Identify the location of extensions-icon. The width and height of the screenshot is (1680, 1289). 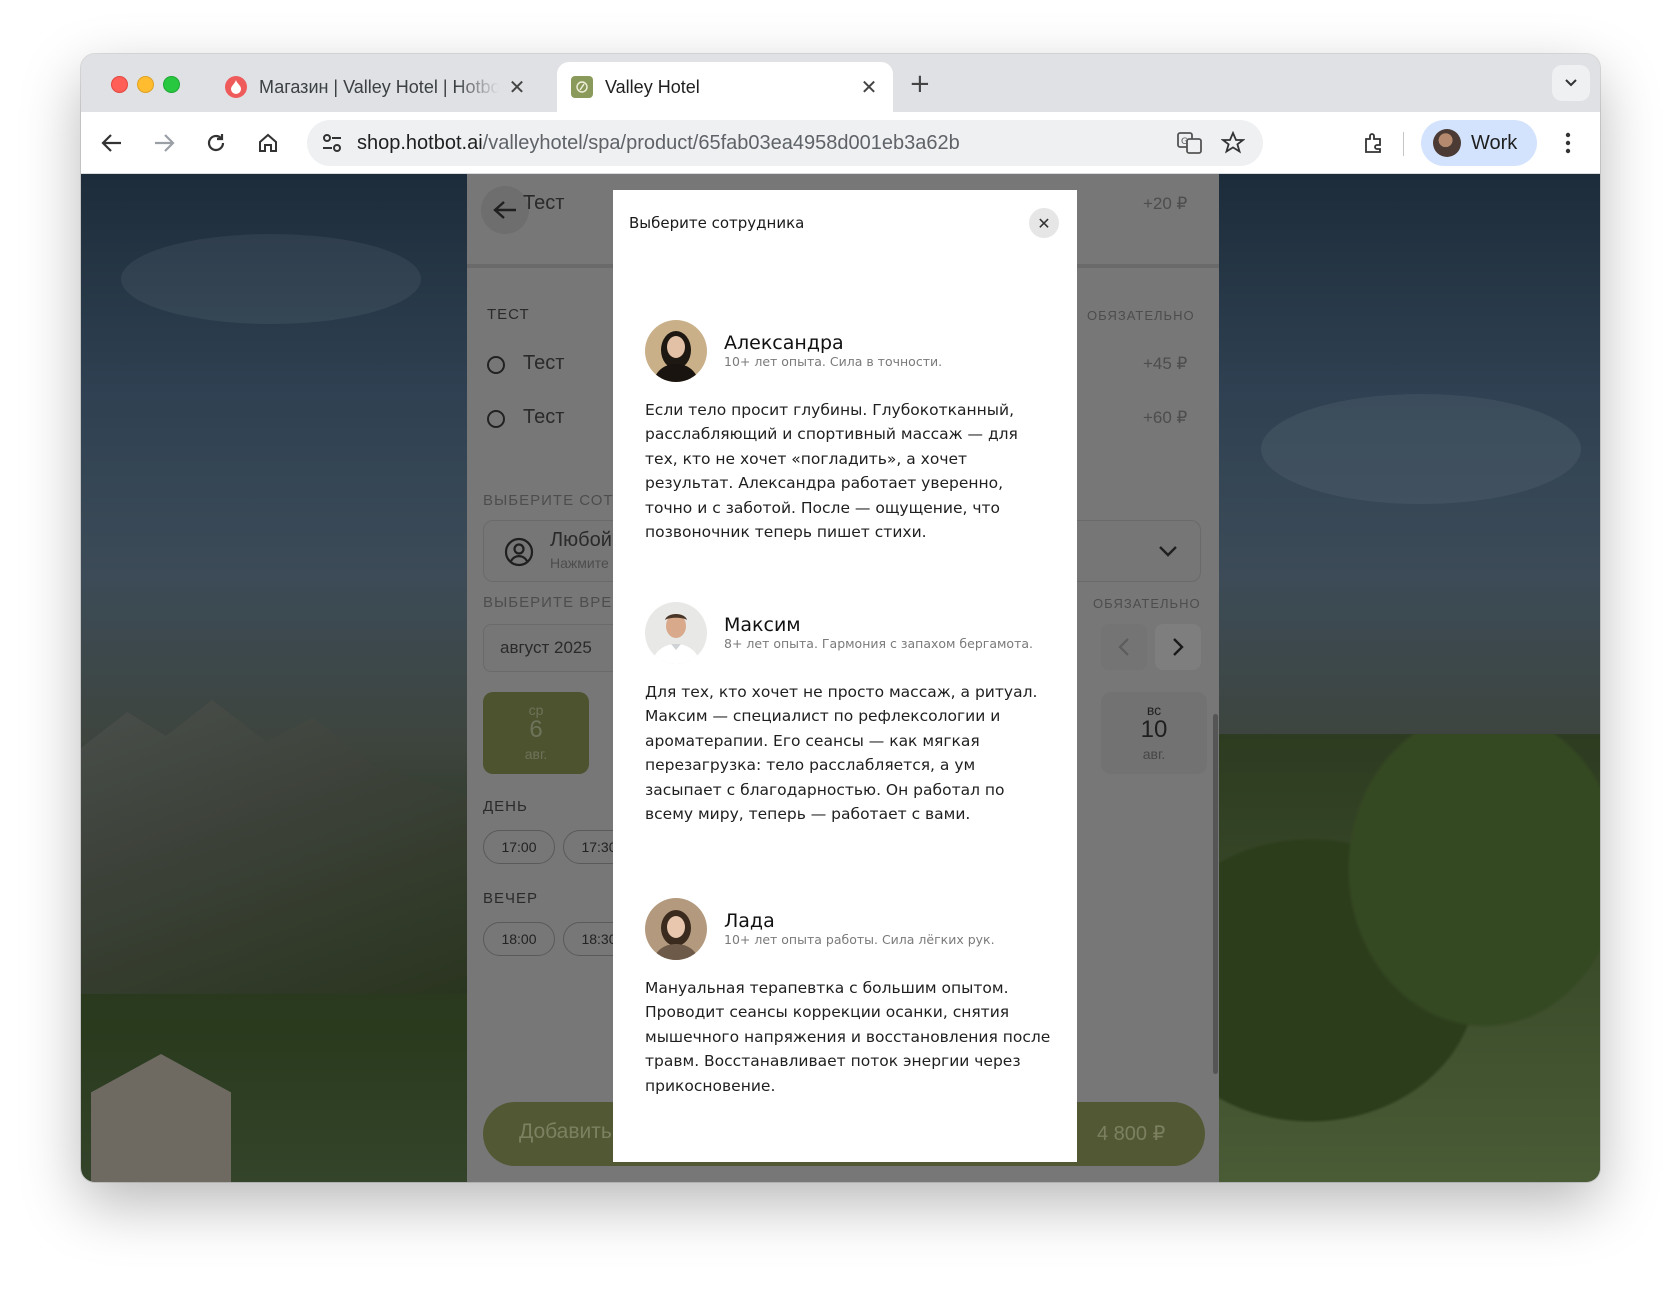
(1374, 143).